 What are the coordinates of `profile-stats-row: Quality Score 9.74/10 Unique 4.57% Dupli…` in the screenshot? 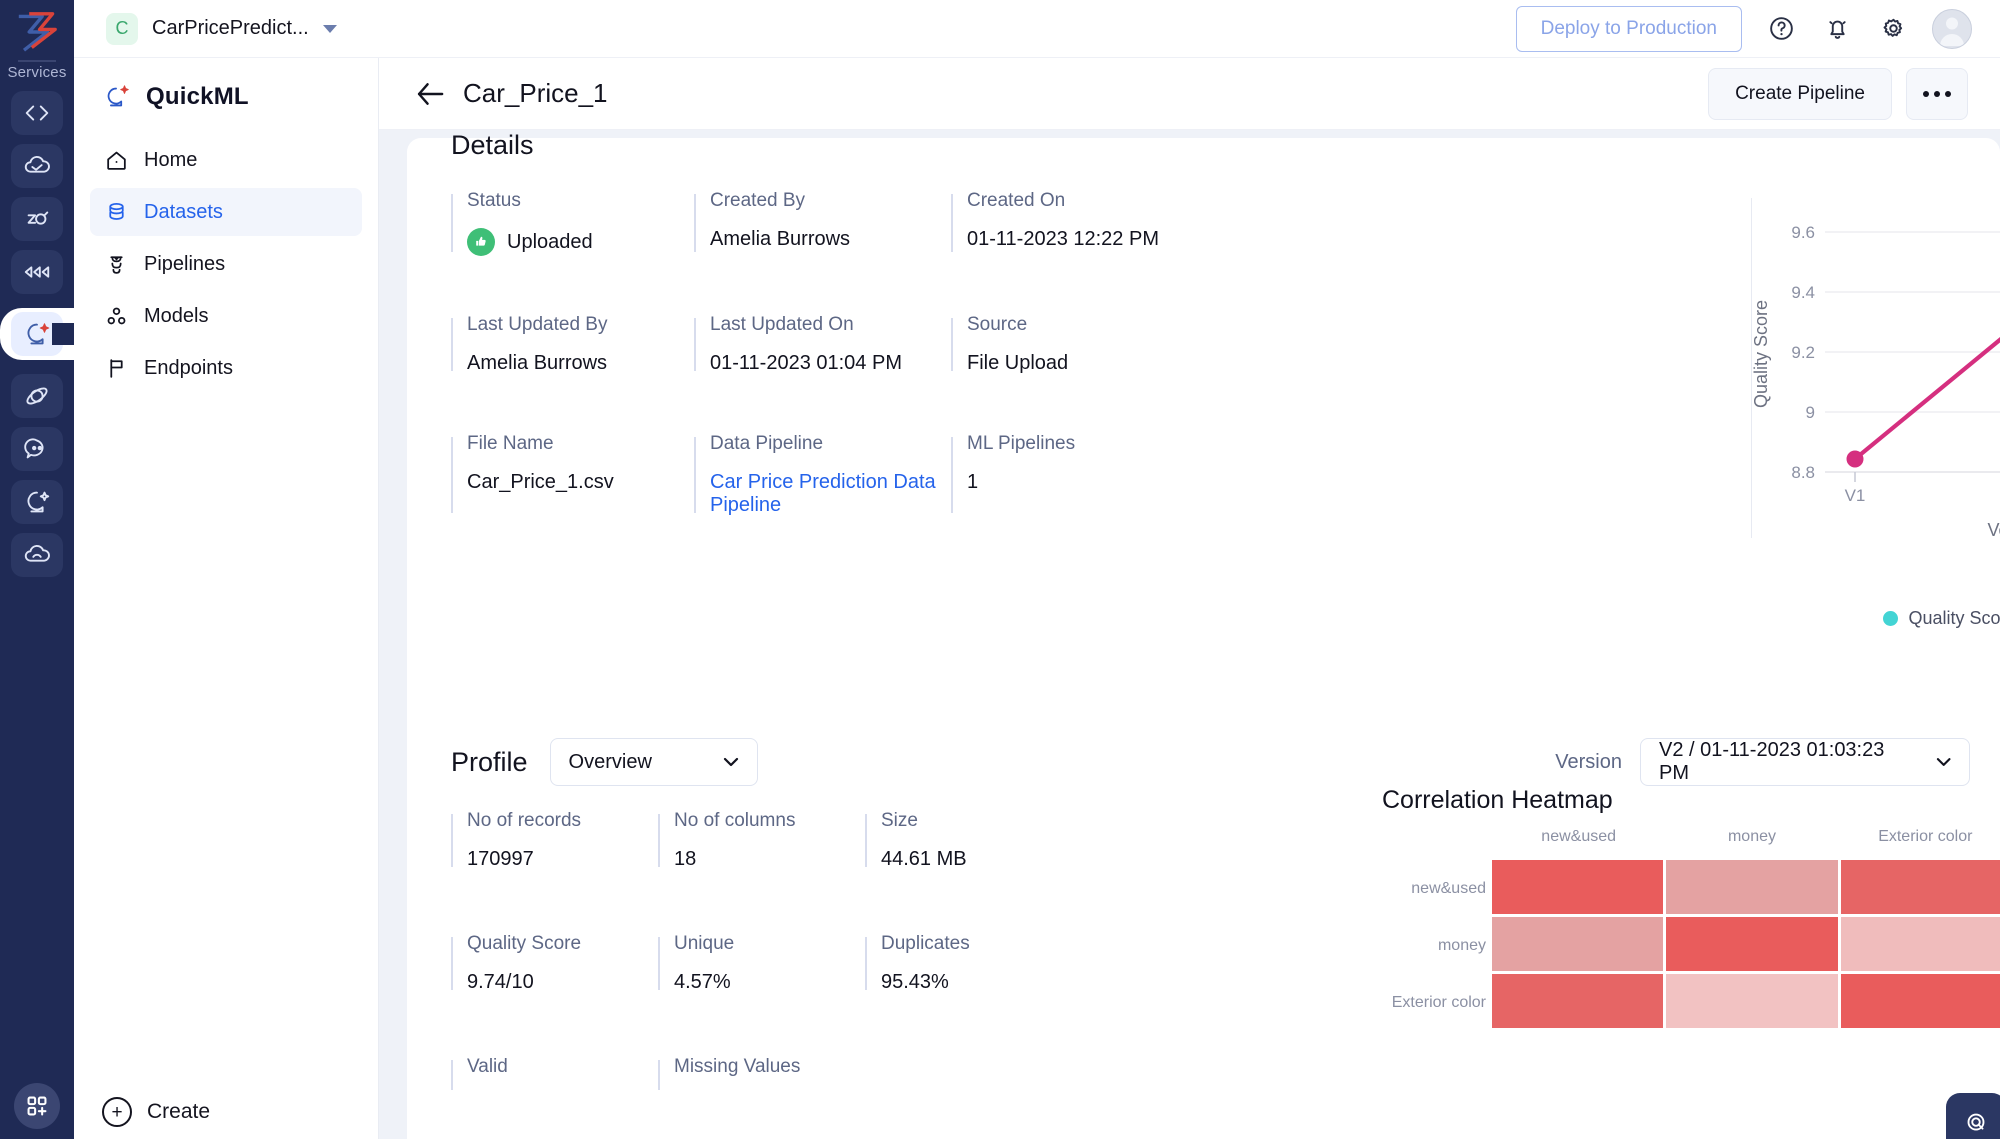 It's located at (801, 963).